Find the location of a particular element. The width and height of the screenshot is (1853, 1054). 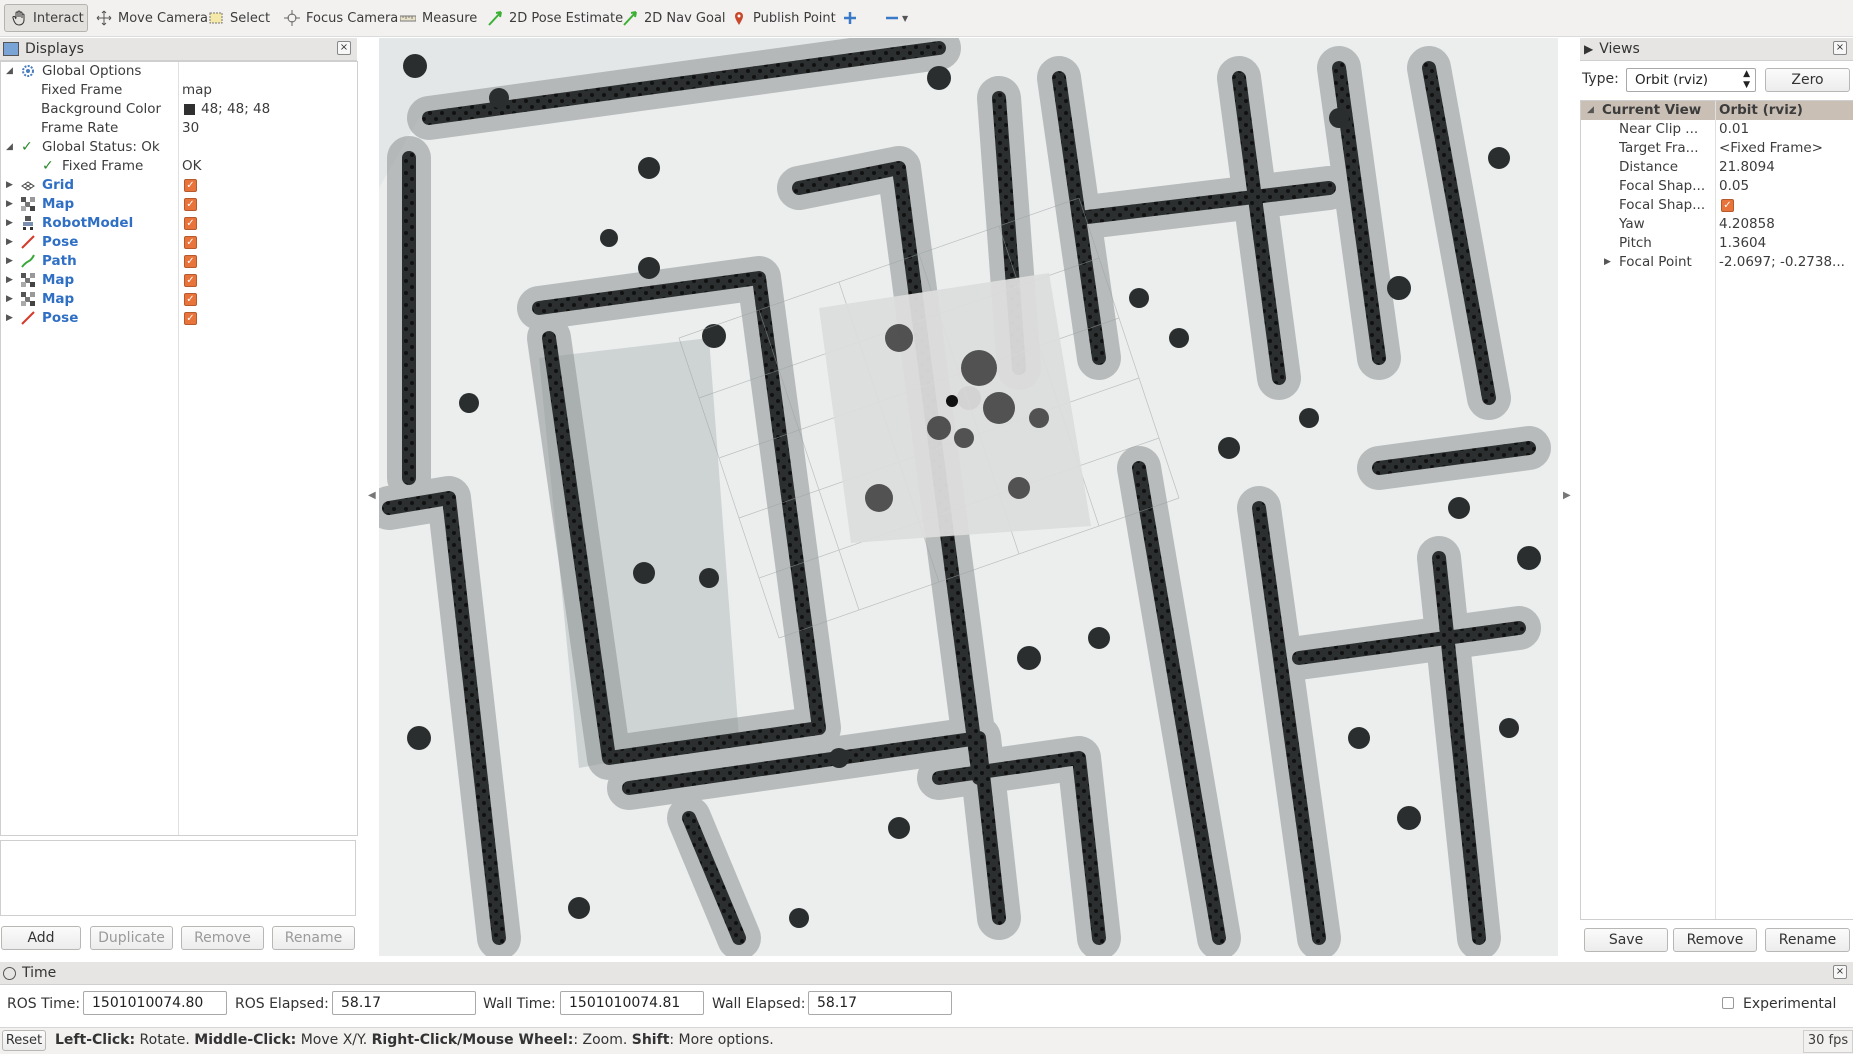

rename-view-button: Rename is located at coordinates (1807, 940).